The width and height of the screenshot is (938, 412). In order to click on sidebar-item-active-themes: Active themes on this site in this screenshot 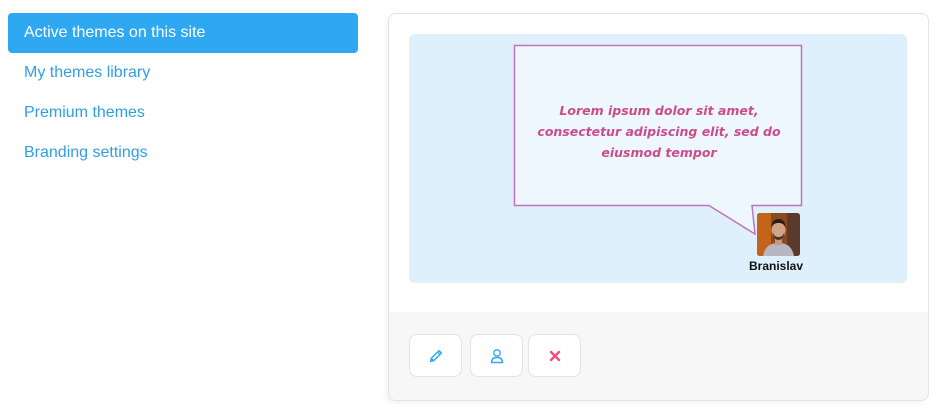, I will do `click(183, 33)`.